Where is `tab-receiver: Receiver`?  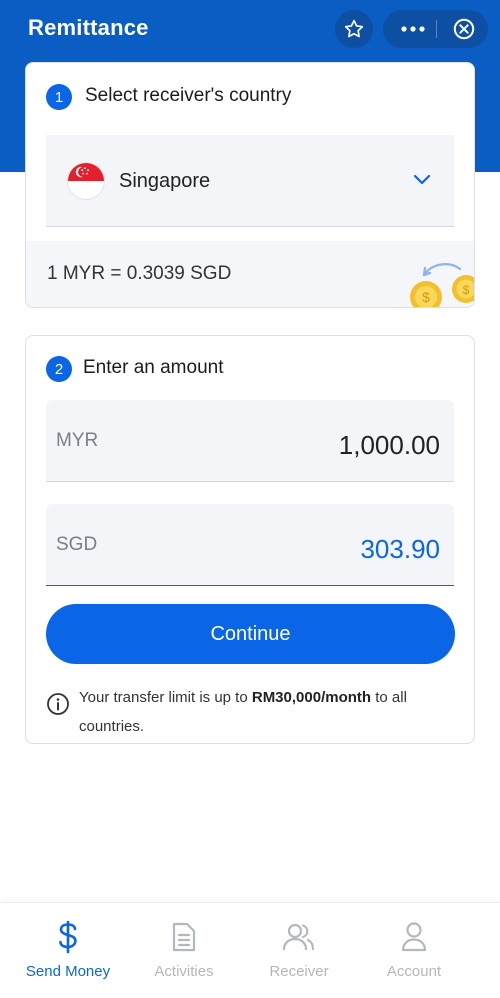
tab-receiver: Receiver is located at coordinates (299, 950).